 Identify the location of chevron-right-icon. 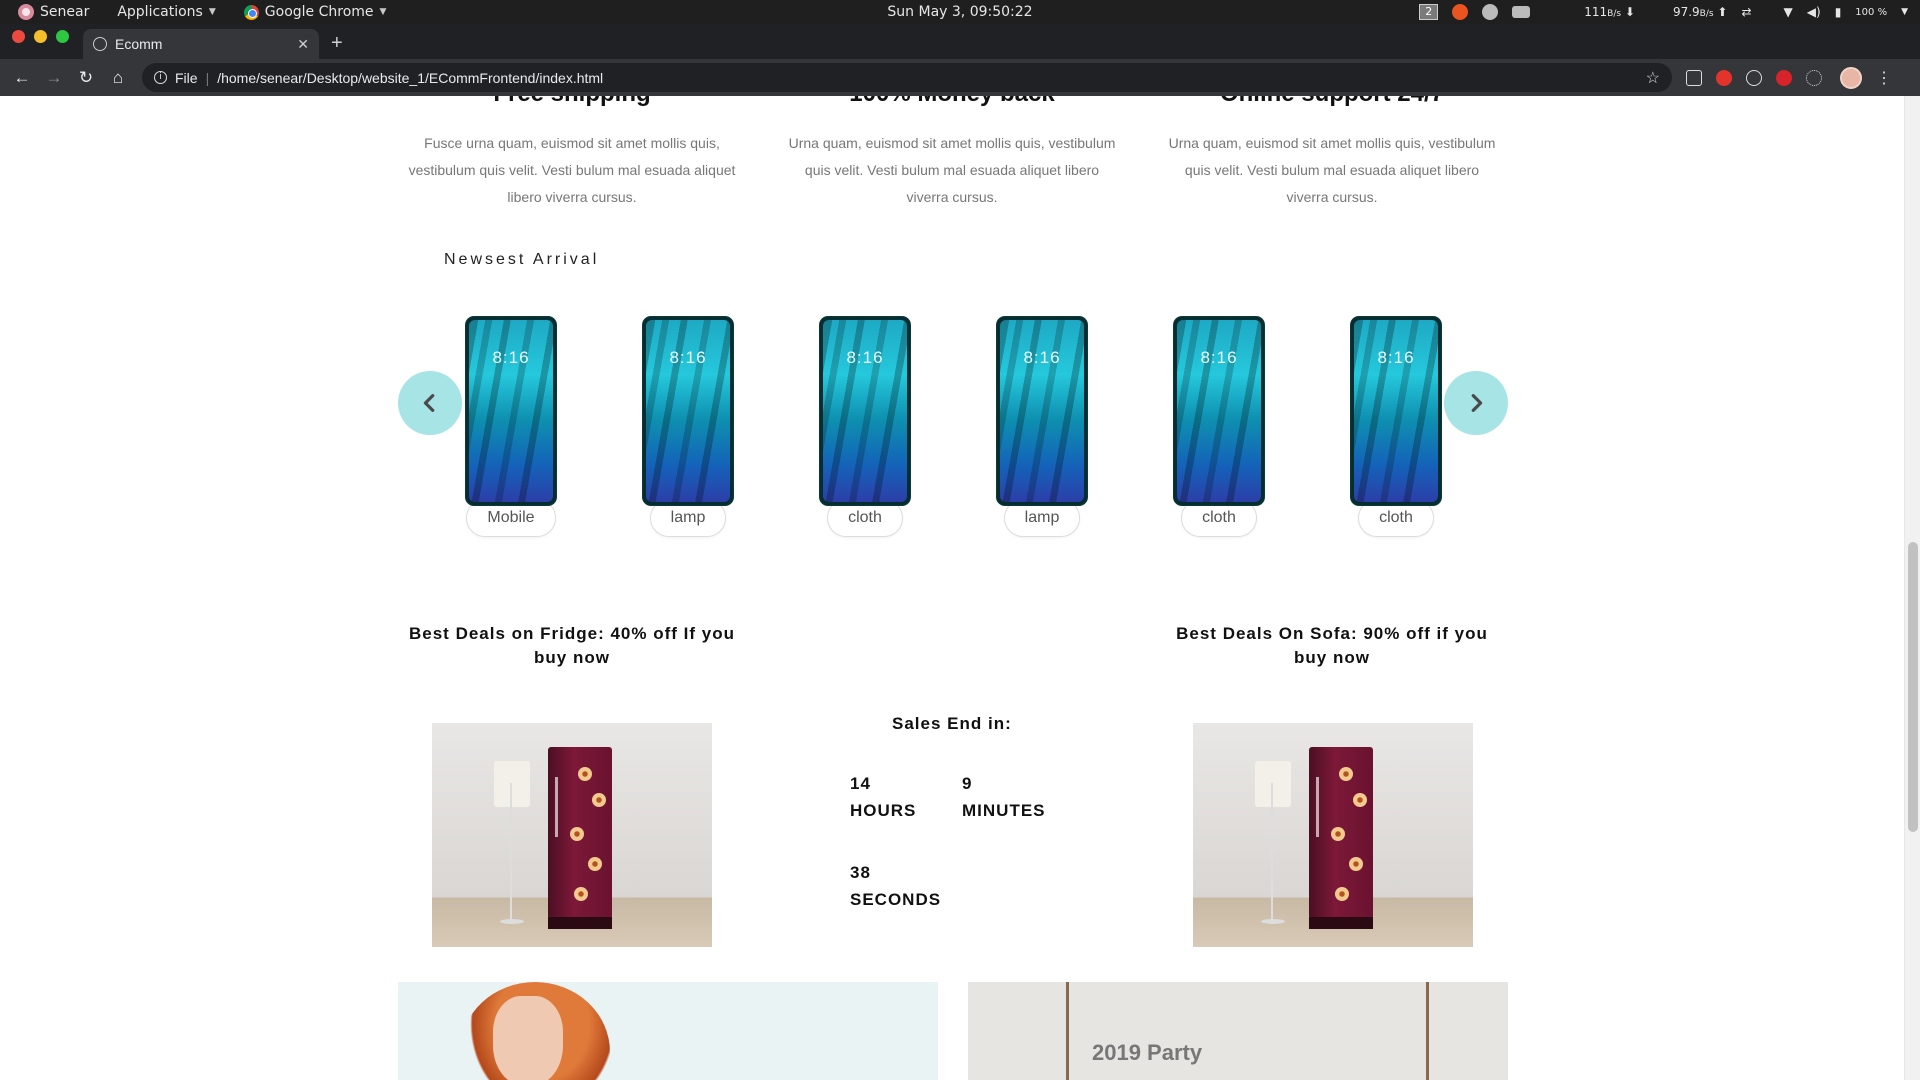
(1477, 403).